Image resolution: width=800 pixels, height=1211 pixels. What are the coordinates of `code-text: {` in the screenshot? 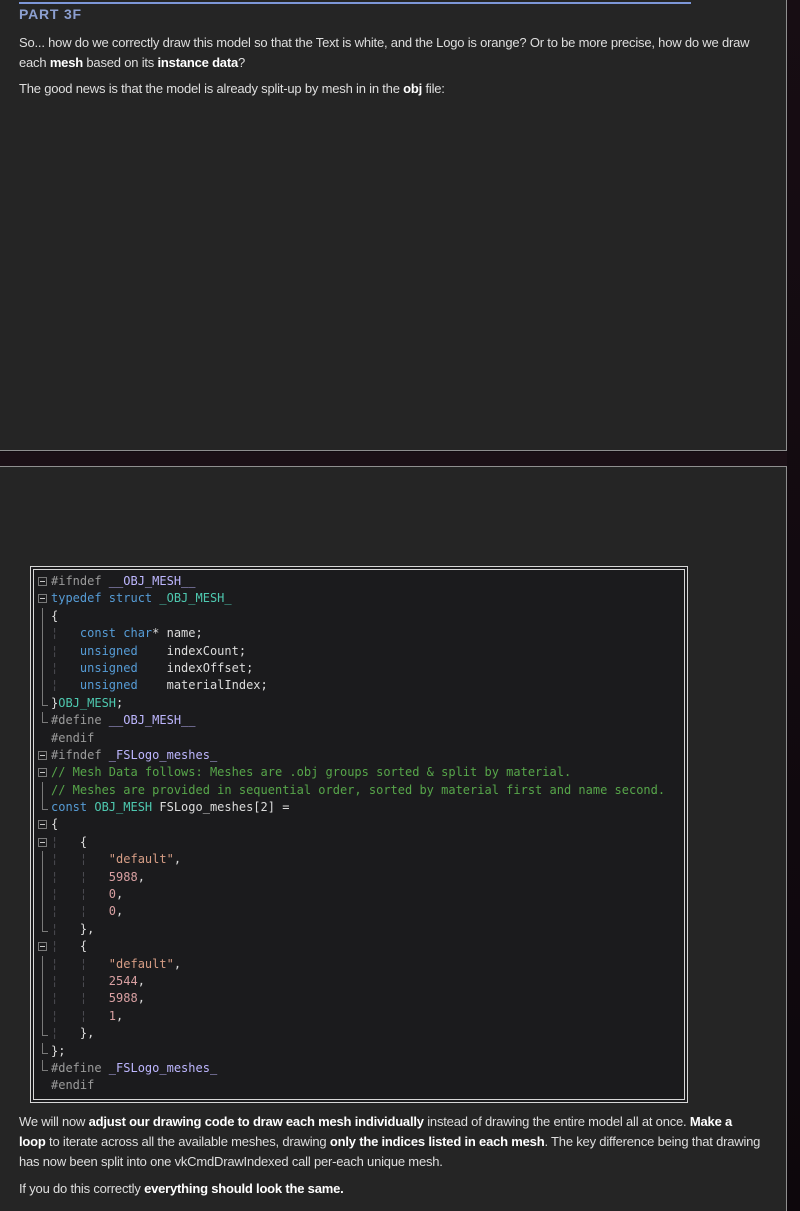 It's located at (55, 824).